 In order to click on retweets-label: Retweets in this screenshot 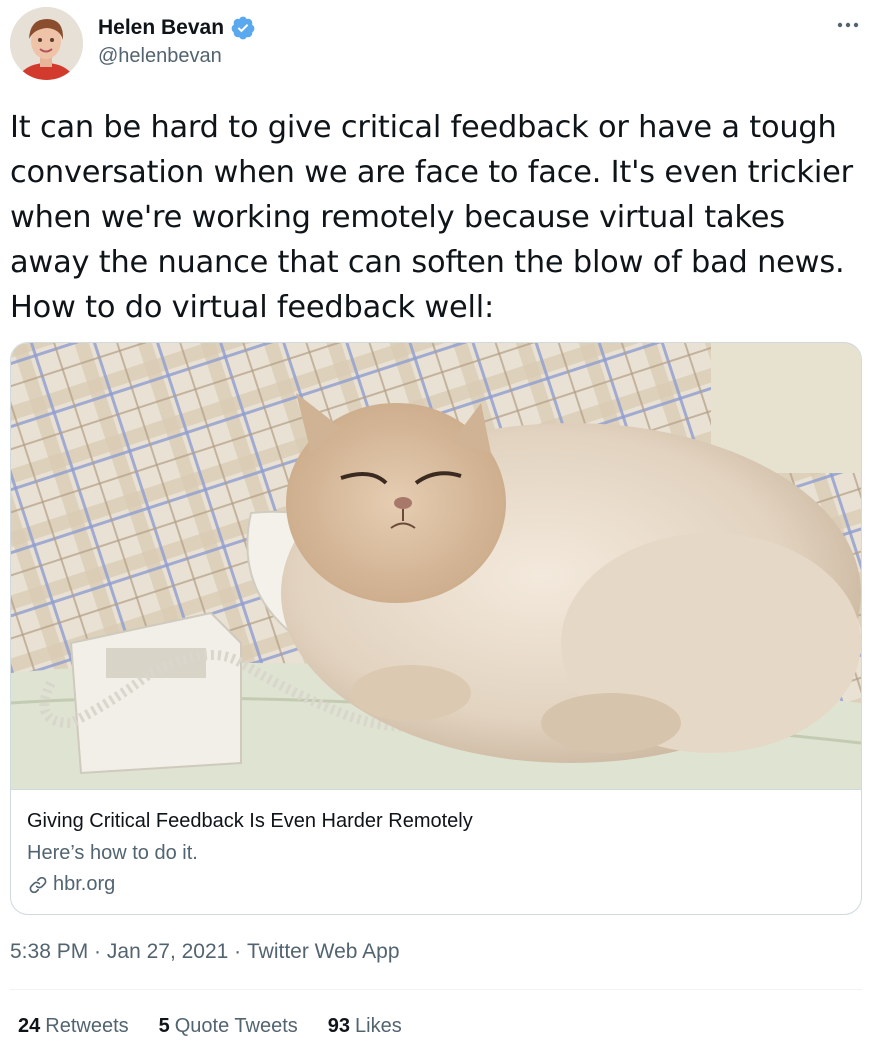, I will do `click(87, 1026)`.